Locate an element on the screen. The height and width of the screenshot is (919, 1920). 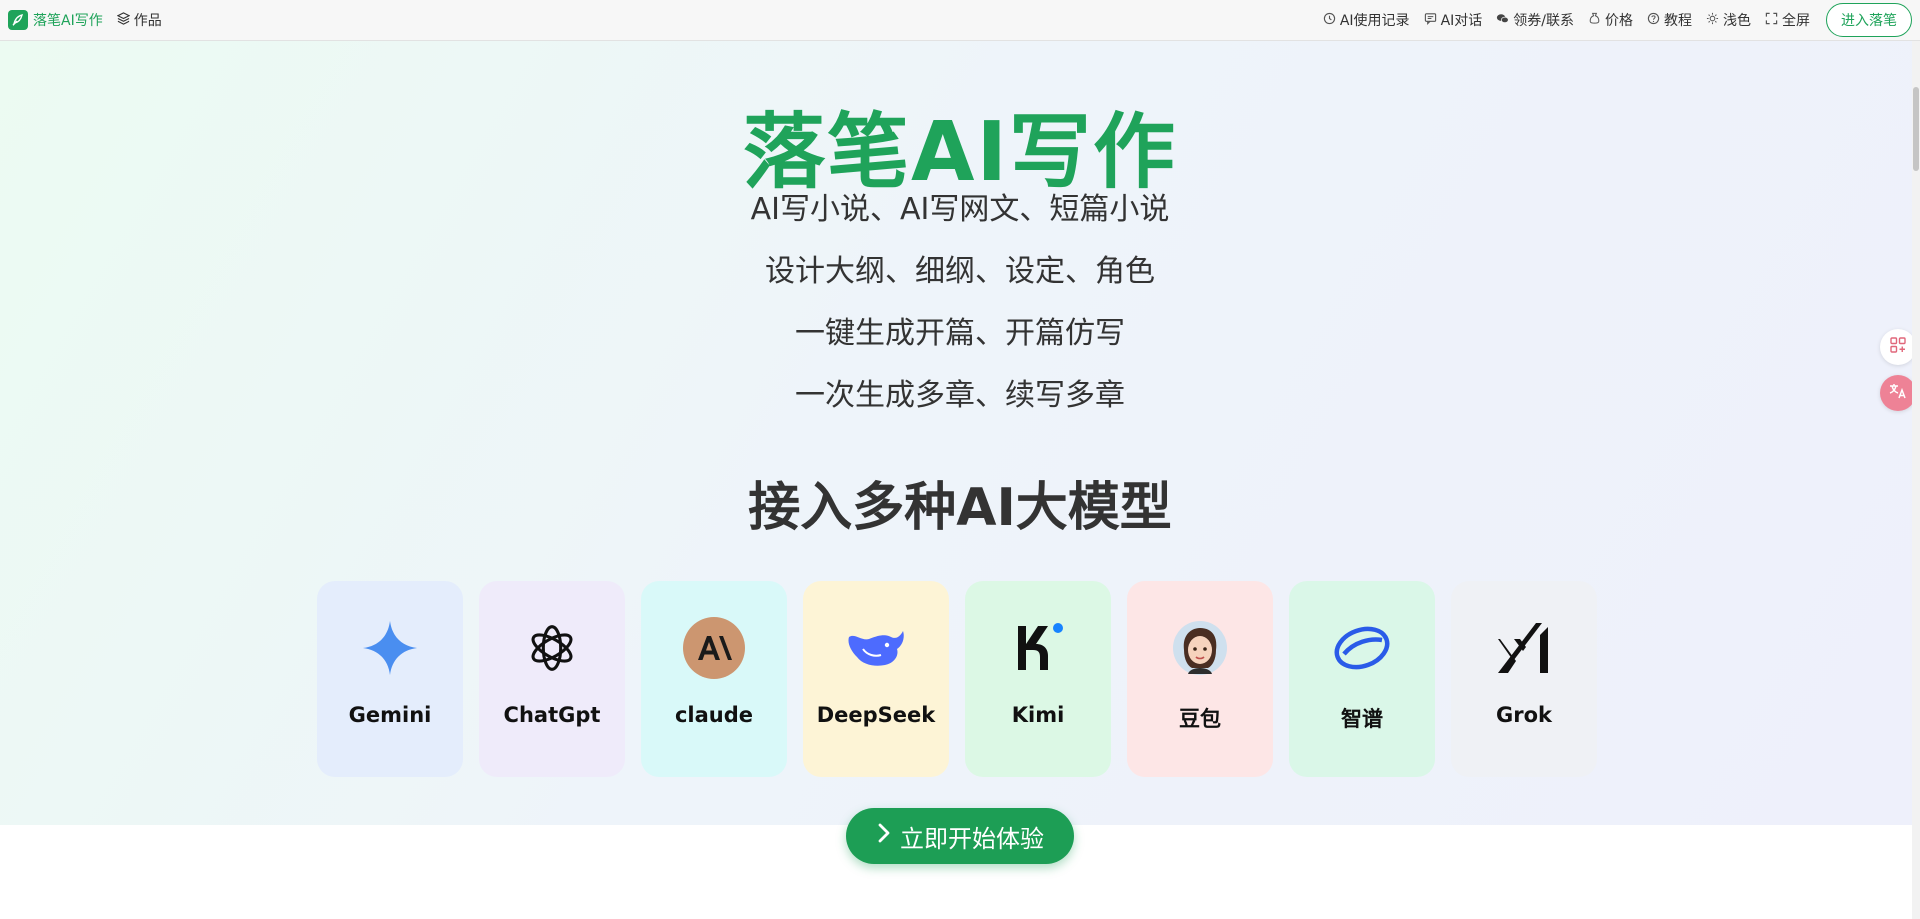
claude-icon is located at coordinates (714, 648).